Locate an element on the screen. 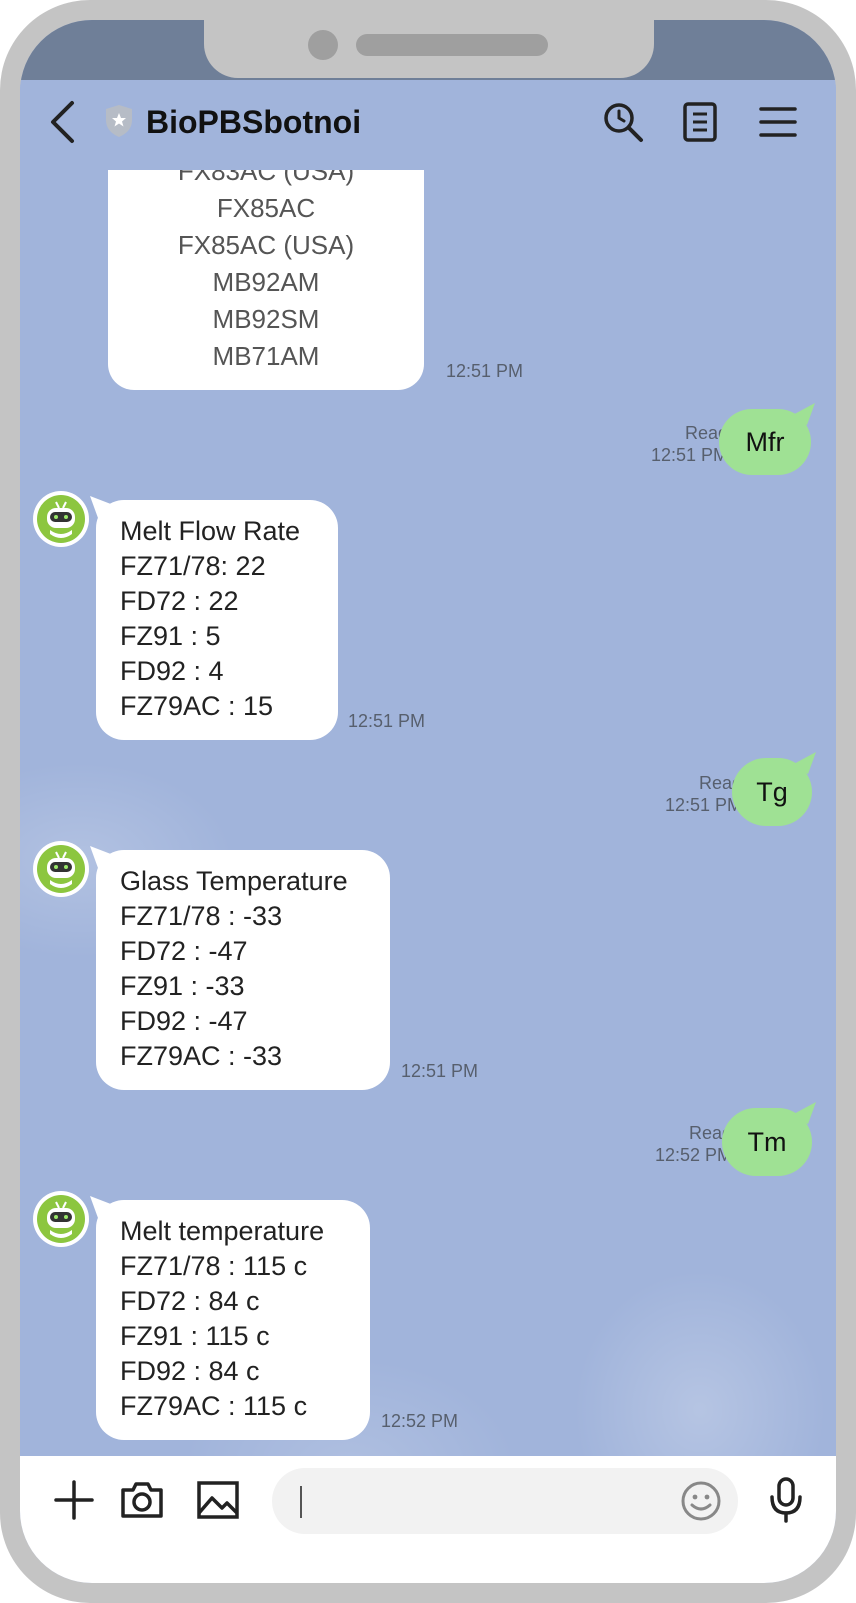 The image size is (856, 1603). message-line: Glass Temperature is located at coordinates (234, 881).